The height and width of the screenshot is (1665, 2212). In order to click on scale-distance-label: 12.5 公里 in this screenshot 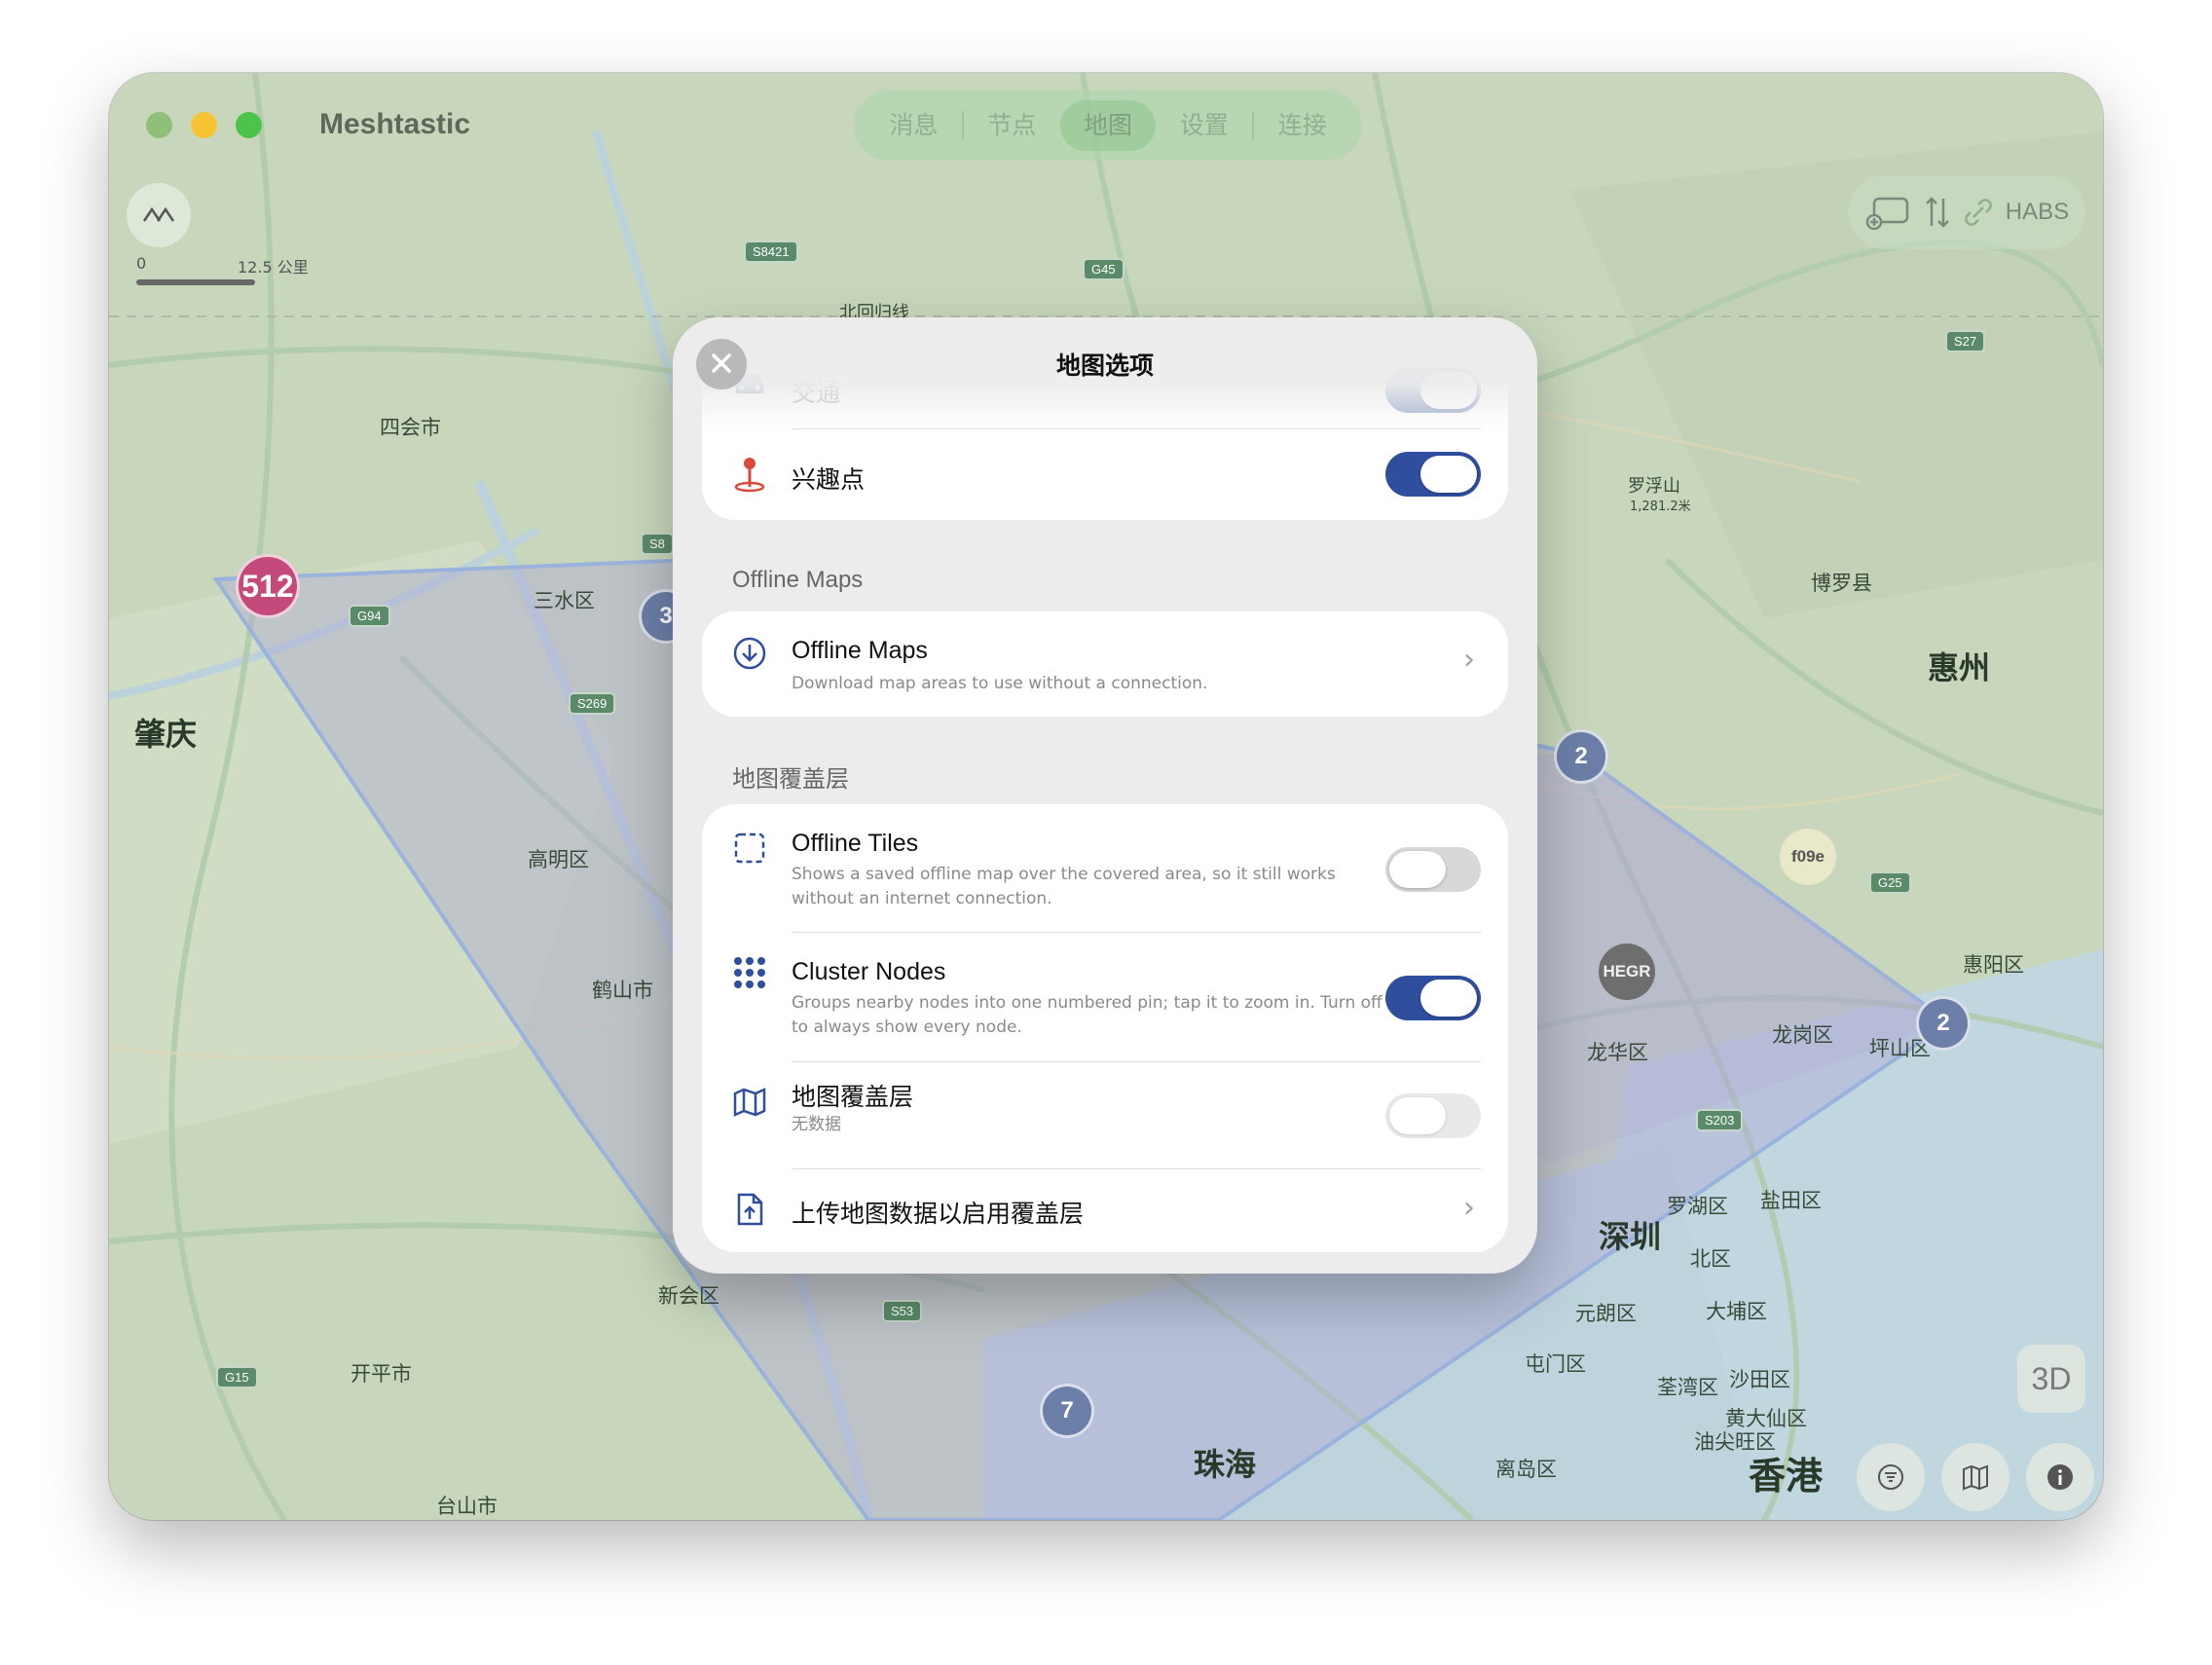, I will do `click(273, 267)`.